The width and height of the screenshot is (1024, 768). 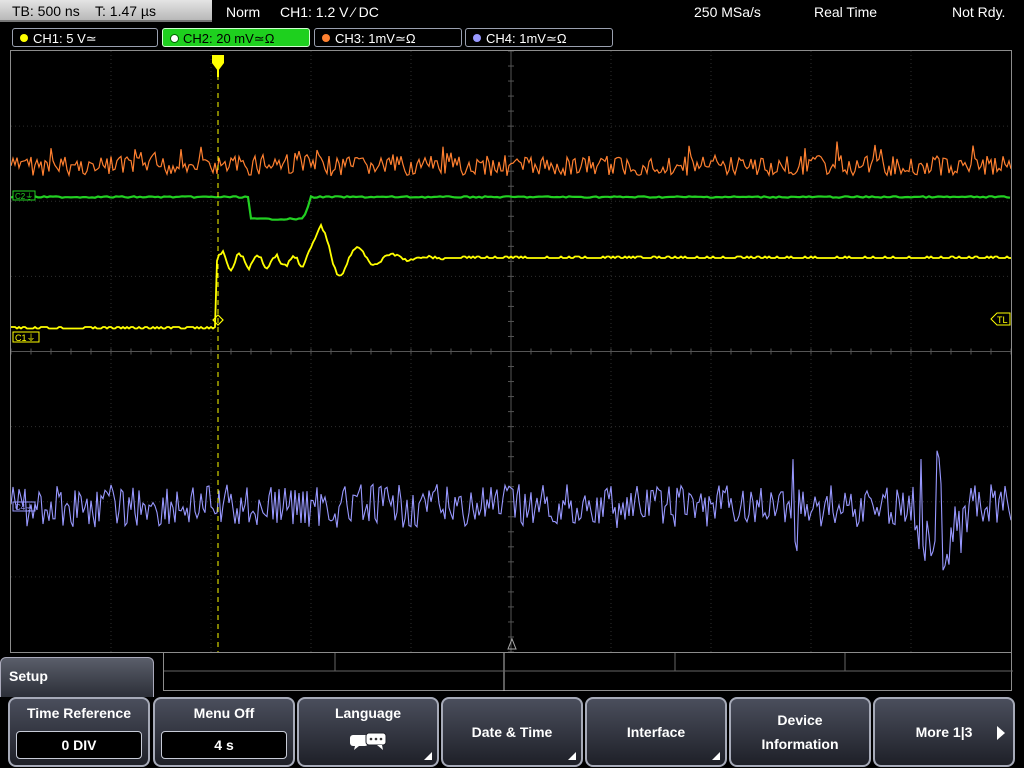 I want to click on speech-bubbles-icon, so click(x=368, y=741).